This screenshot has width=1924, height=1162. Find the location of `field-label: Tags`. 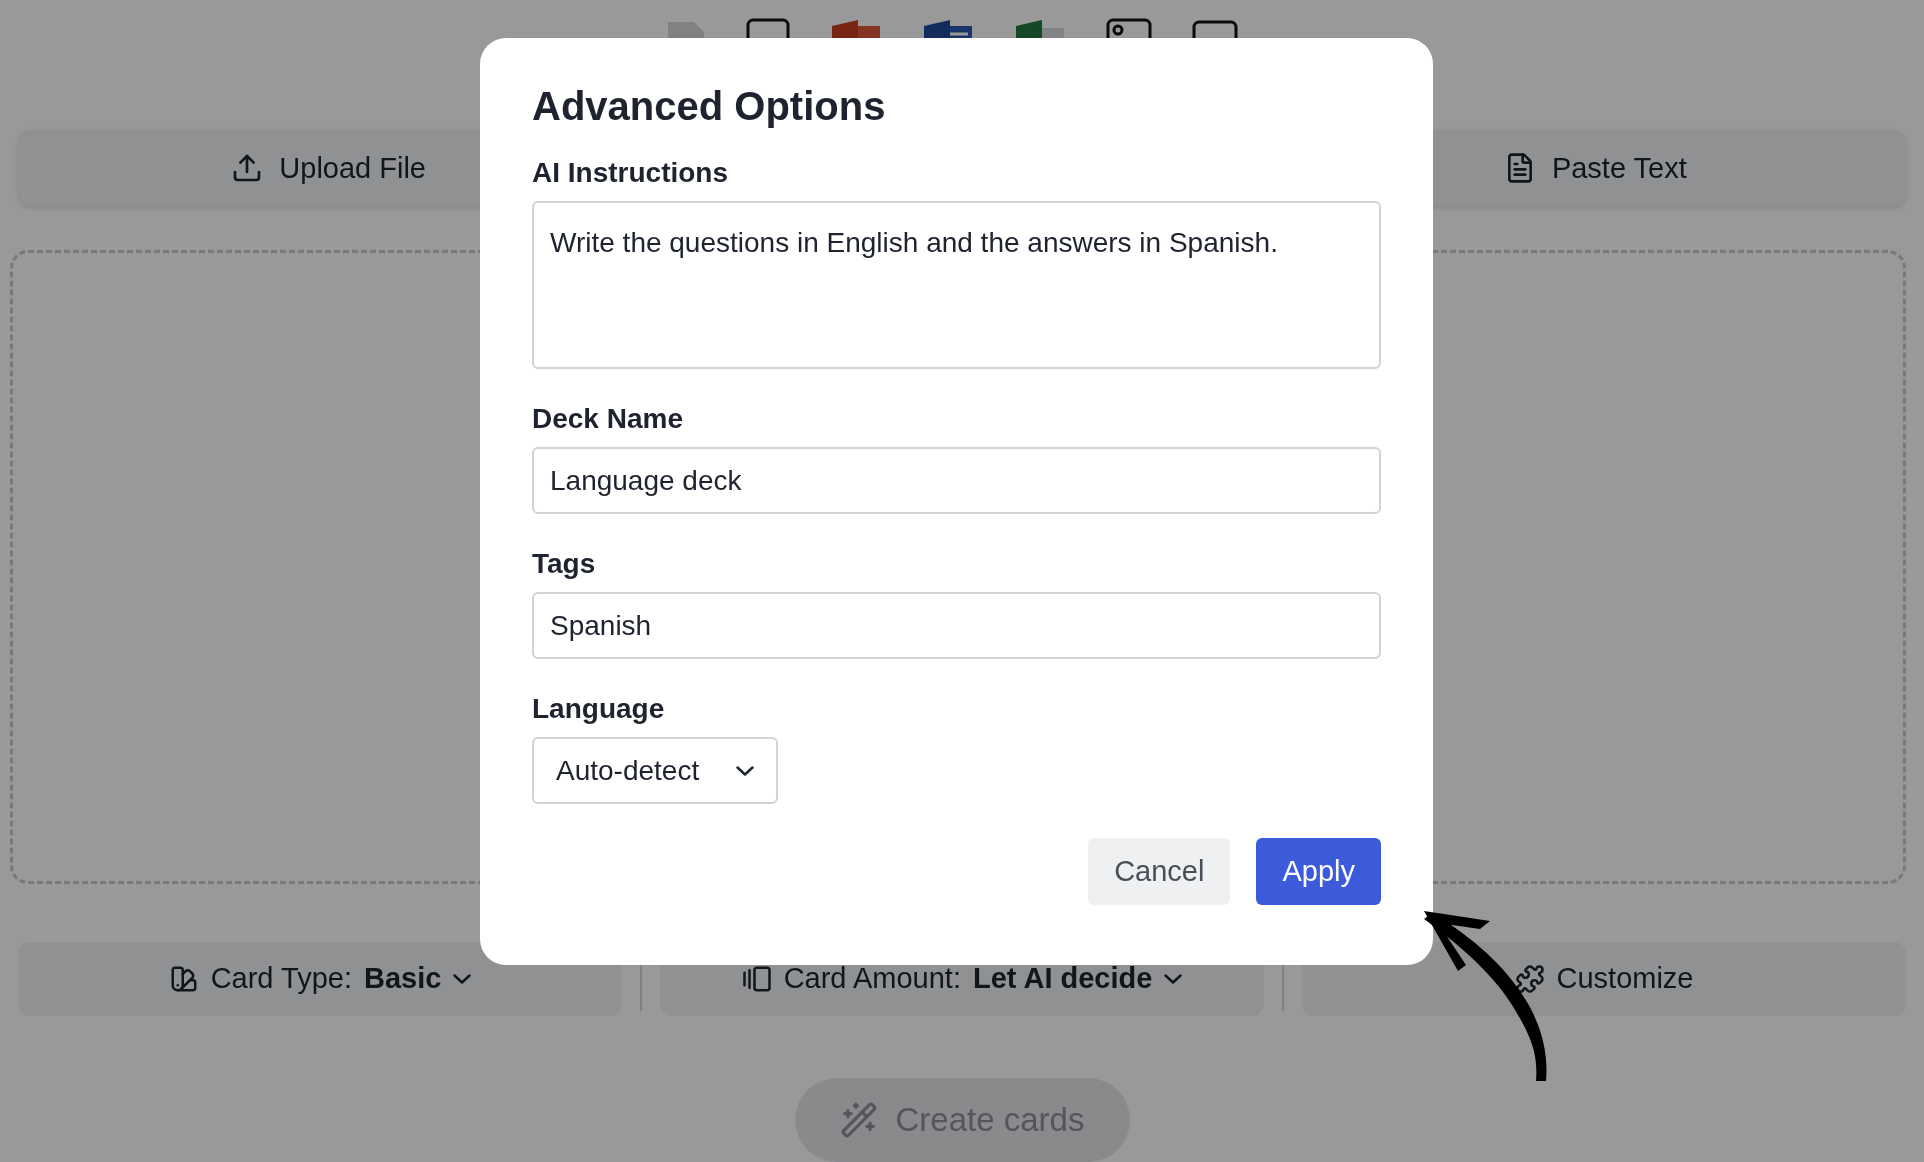

field-label: Tags is located at coordinates (564, 564).